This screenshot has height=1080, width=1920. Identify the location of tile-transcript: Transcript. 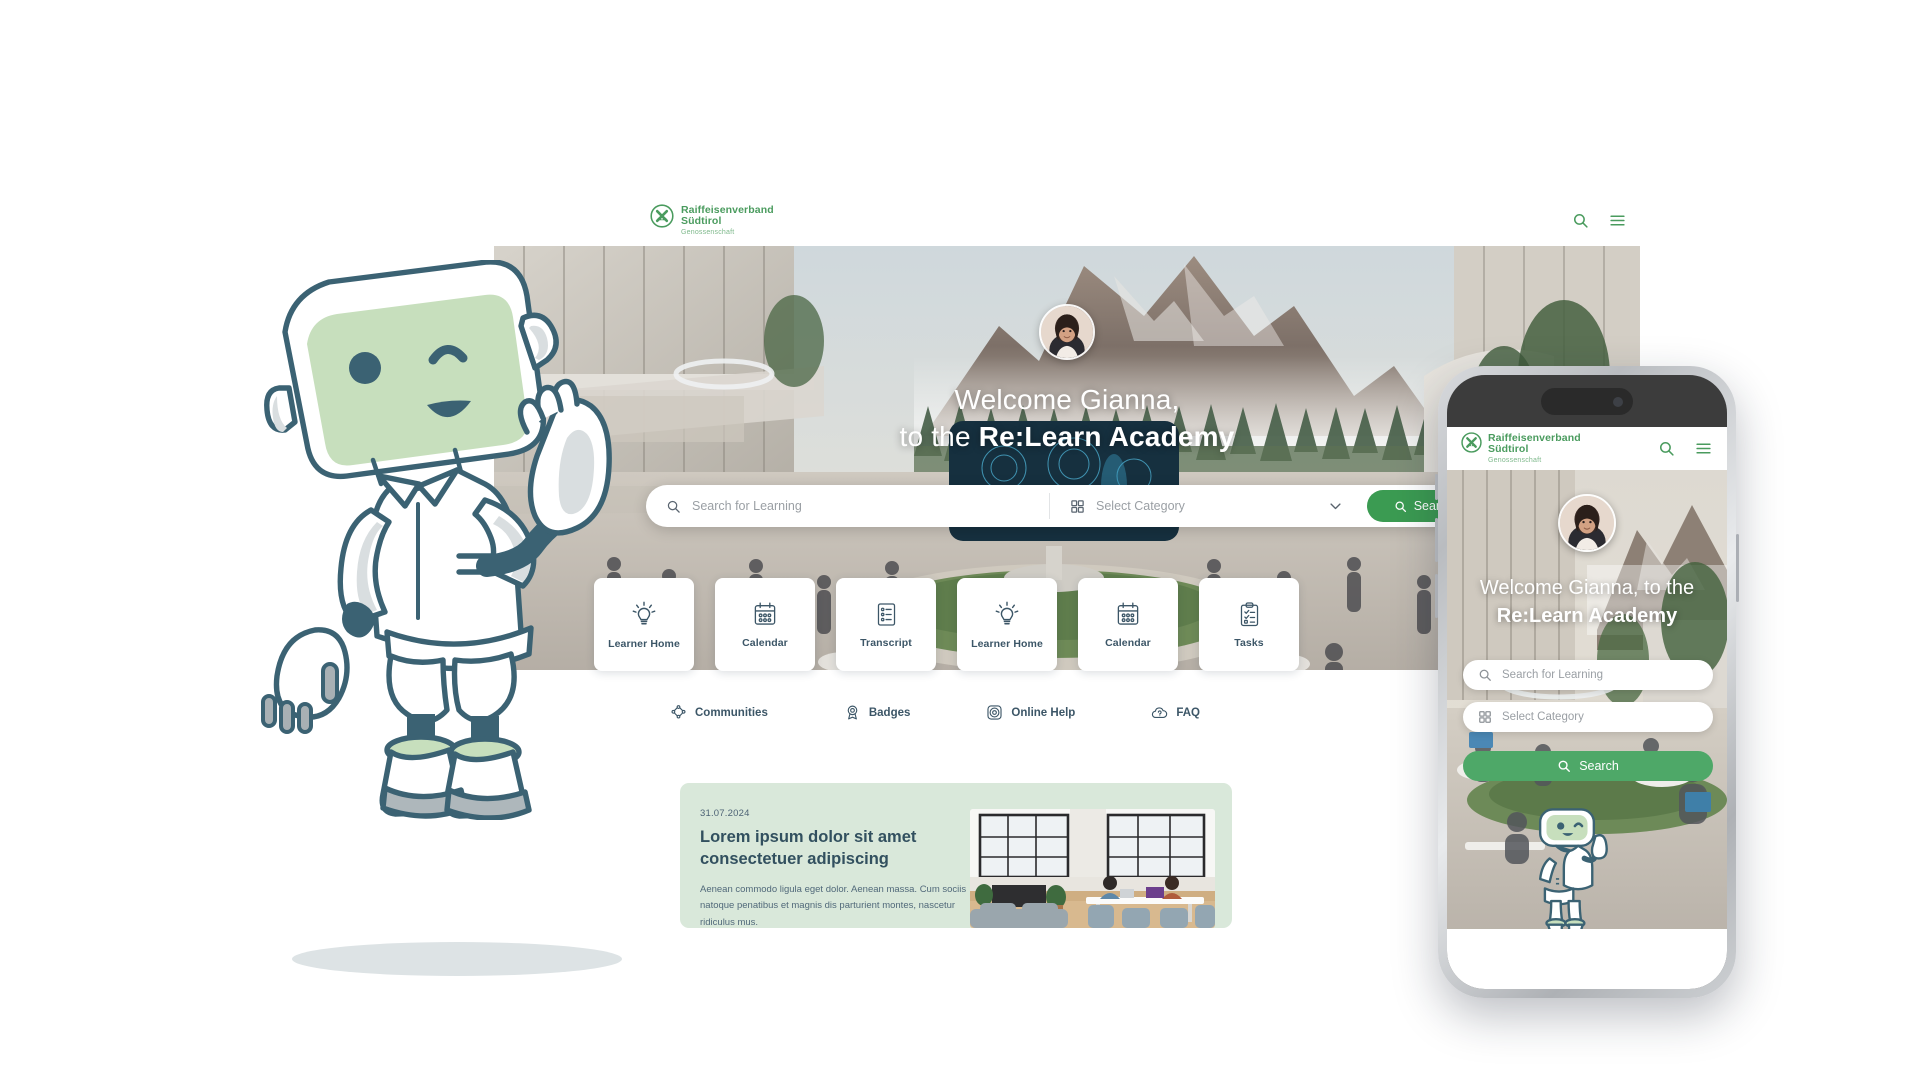
(886, 624).